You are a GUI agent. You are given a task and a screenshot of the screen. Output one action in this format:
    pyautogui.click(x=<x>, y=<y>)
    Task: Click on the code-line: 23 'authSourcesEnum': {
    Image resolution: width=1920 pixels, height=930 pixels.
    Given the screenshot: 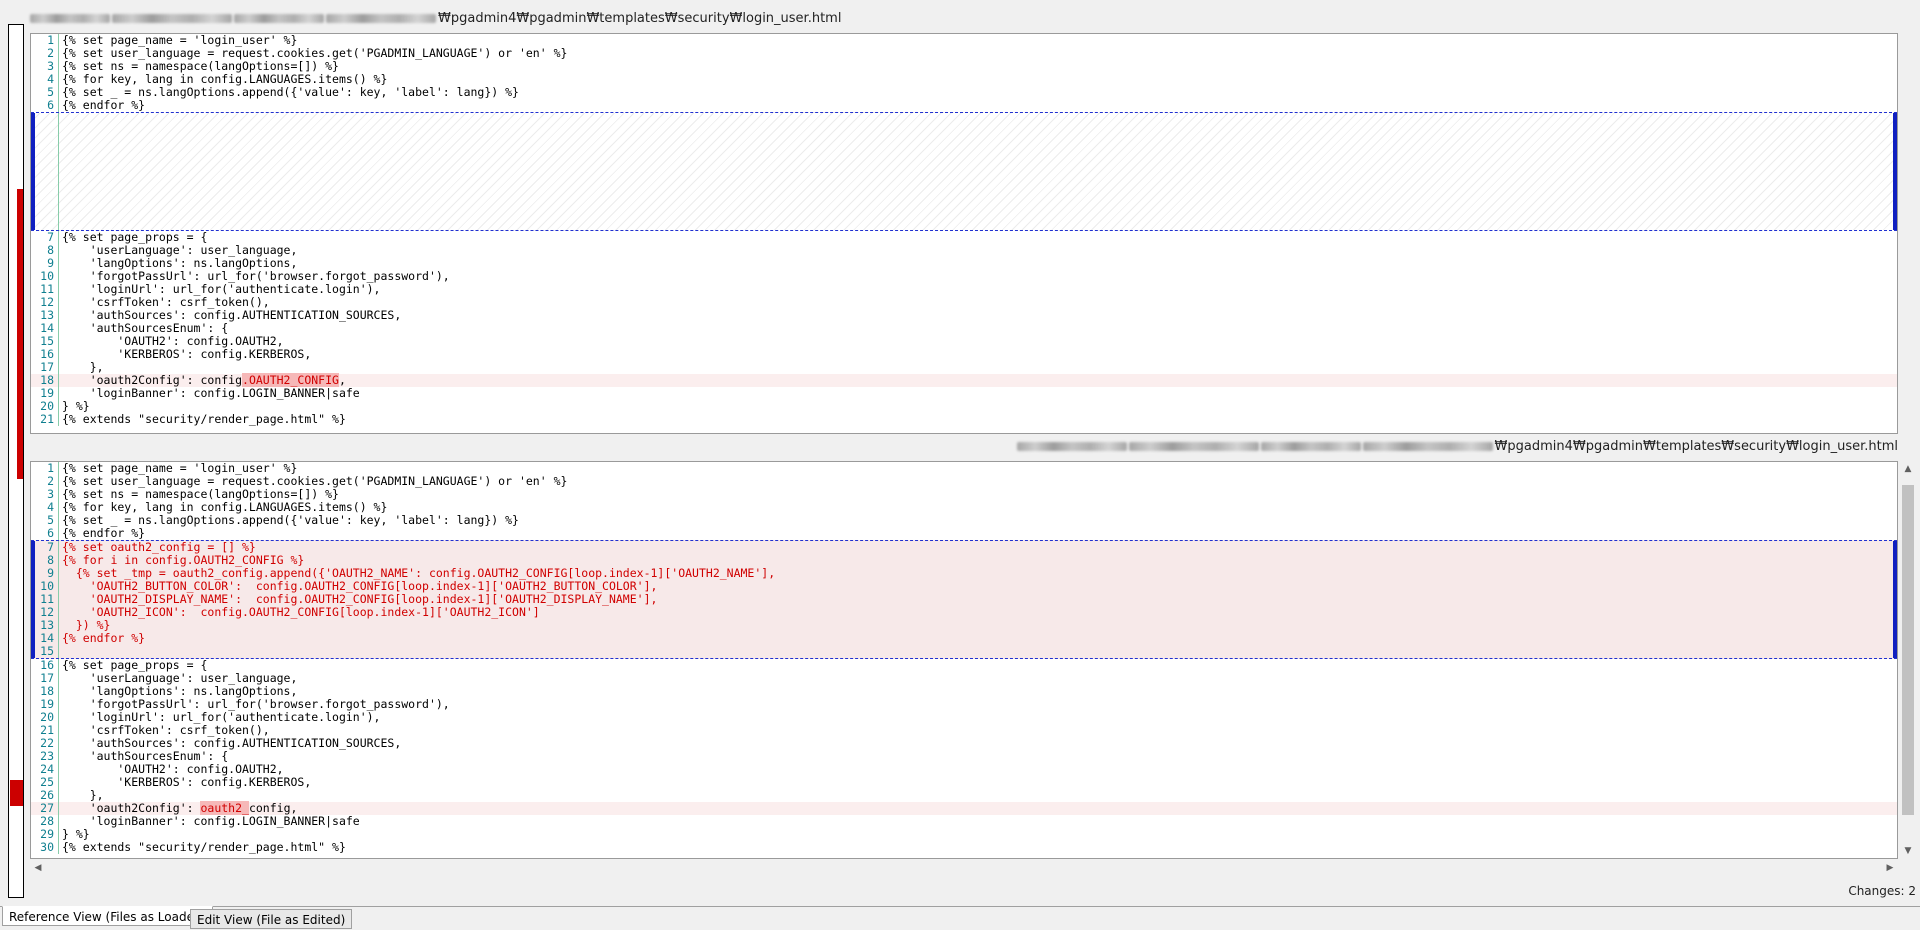 What is the action you would take?
    pyautogui.click(x=964, y=756)
    